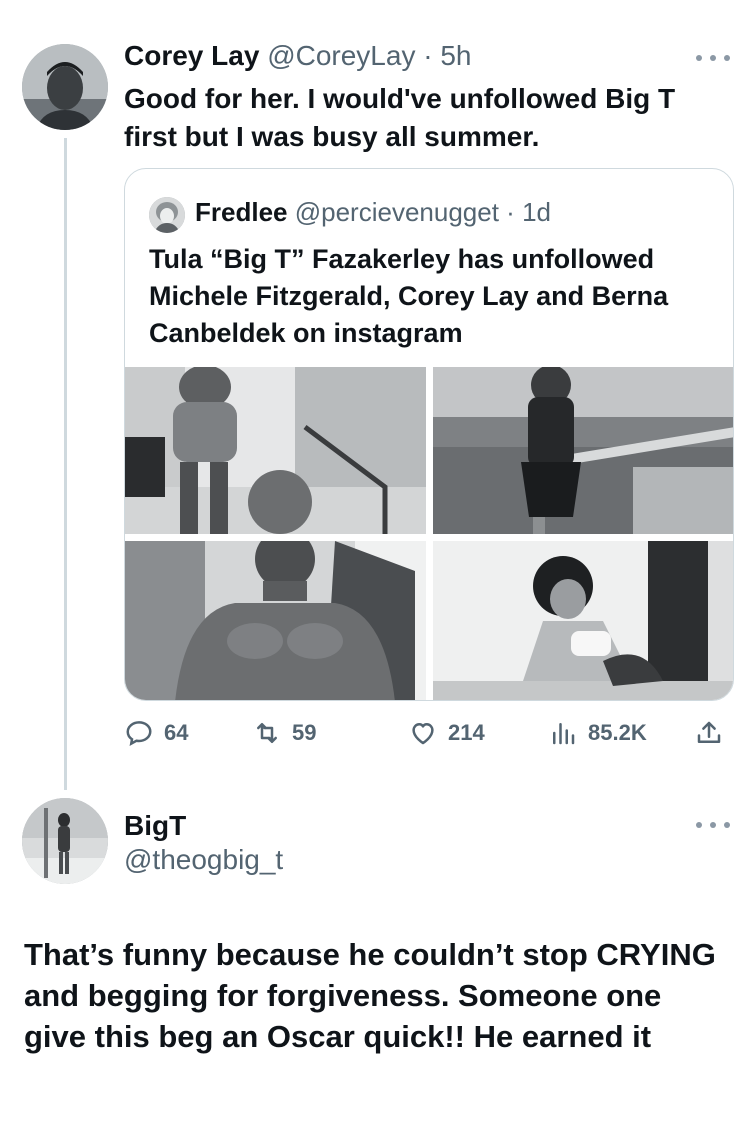 This screenshot has width=750, height=1141. What do you see at coordinates (155, 826) in the screenshot?
I see `reply-author-name: BigT` at bounding box center [155, 826].